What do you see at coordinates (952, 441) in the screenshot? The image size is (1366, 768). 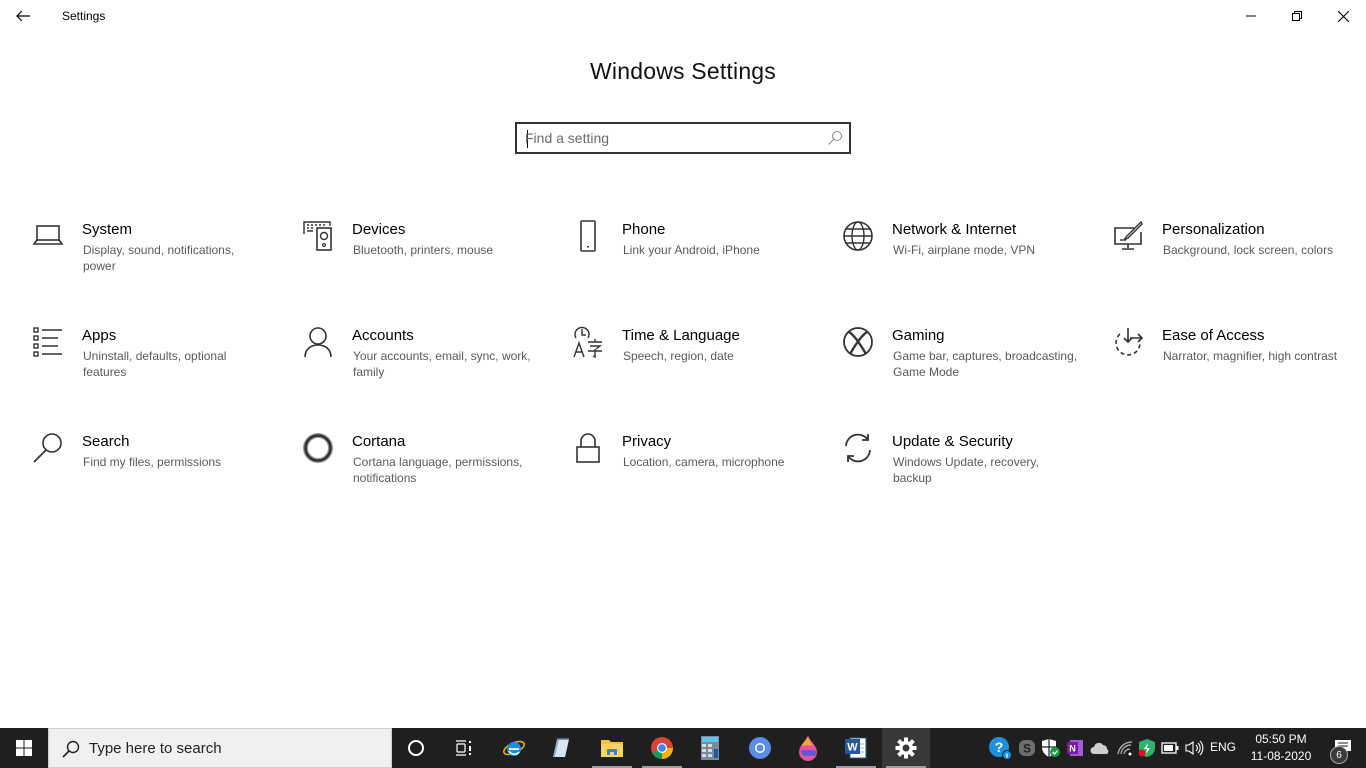 I see `tile-title: Update & Security` at bounding box center [952, 441].